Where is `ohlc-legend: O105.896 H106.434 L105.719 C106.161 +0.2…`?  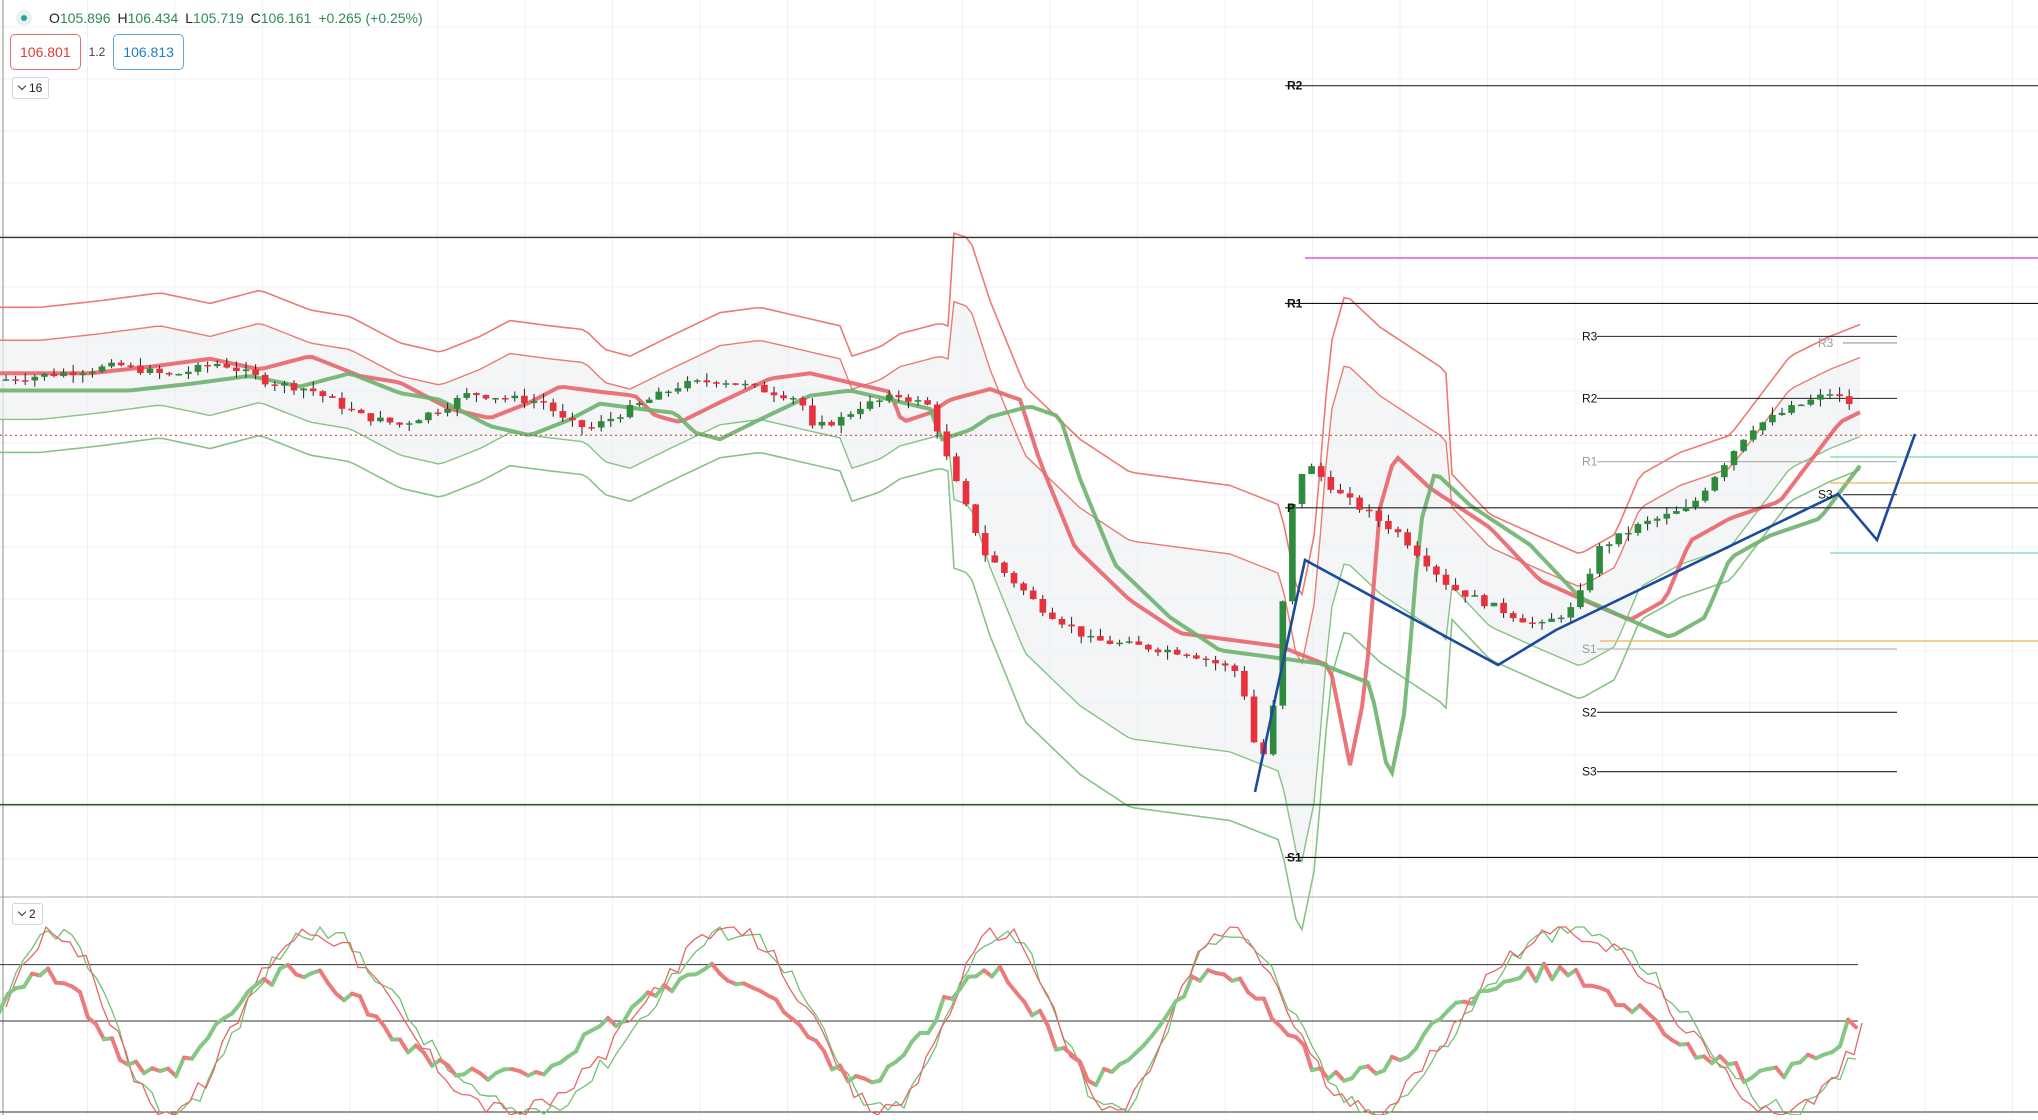 ohlc-legend: O105.896 H106.434 L105.719 C106.161 +0.2… is located at coordinates (219, 18).